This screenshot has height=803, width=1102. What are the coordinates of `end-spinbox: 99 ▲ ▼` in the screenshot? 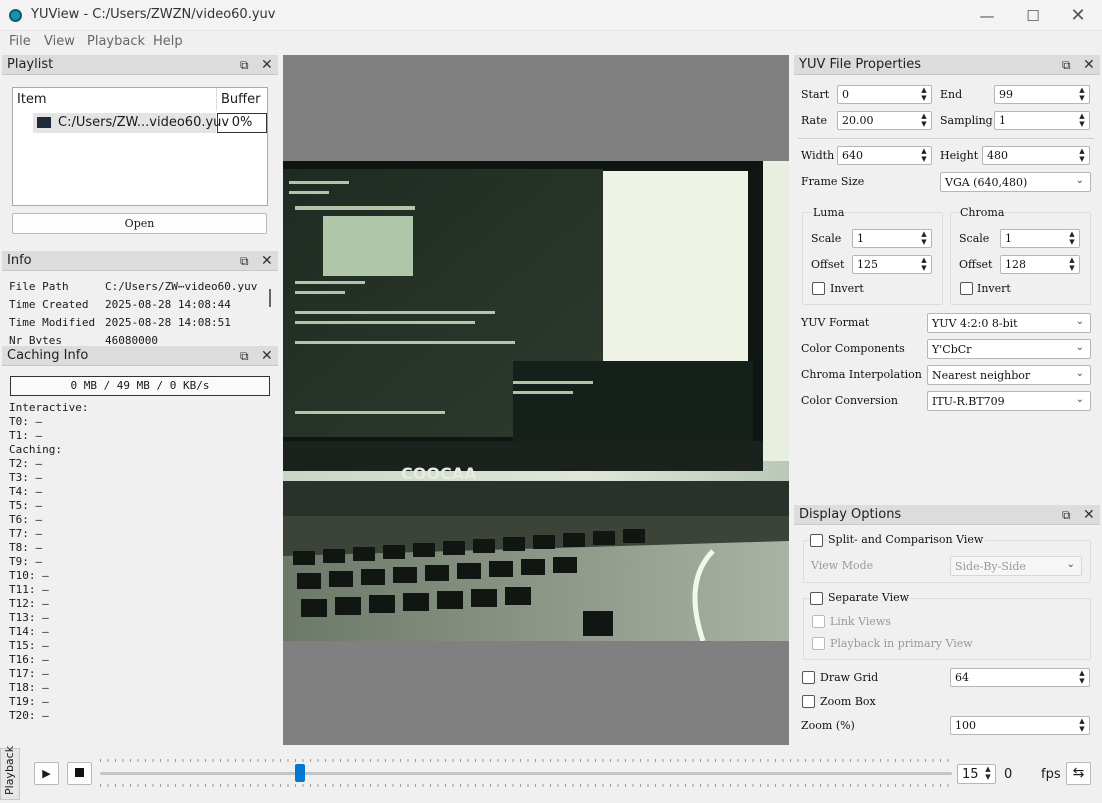 It's located at (1042, 94).